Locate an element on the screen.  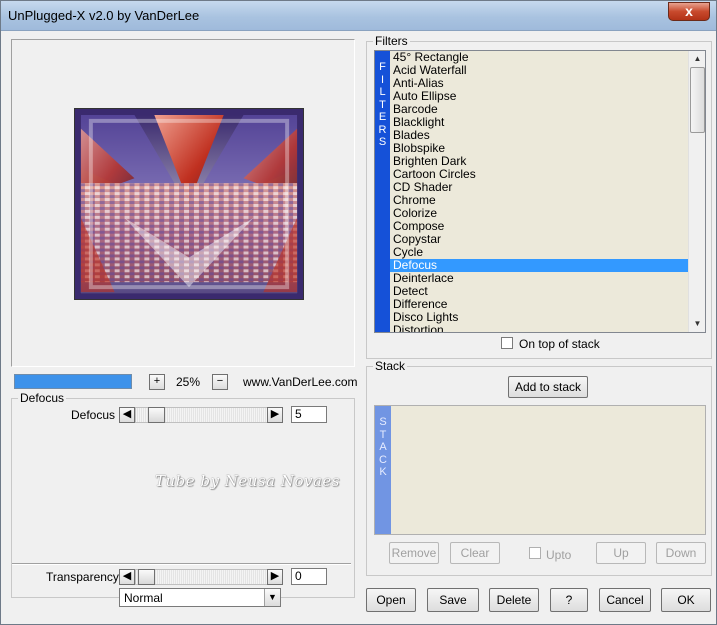
help-button: ? is located at coordinates (569, 600).